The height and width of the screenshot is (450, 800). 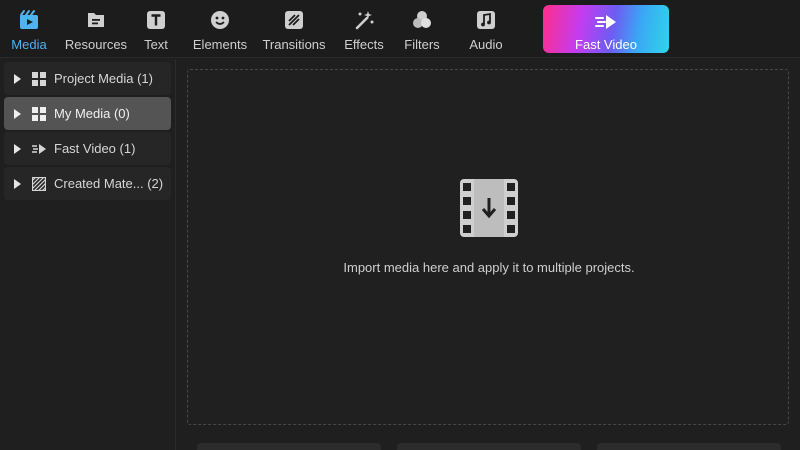 I want to click on fast-video-button: Fast Video, so click(x=606, y=29).